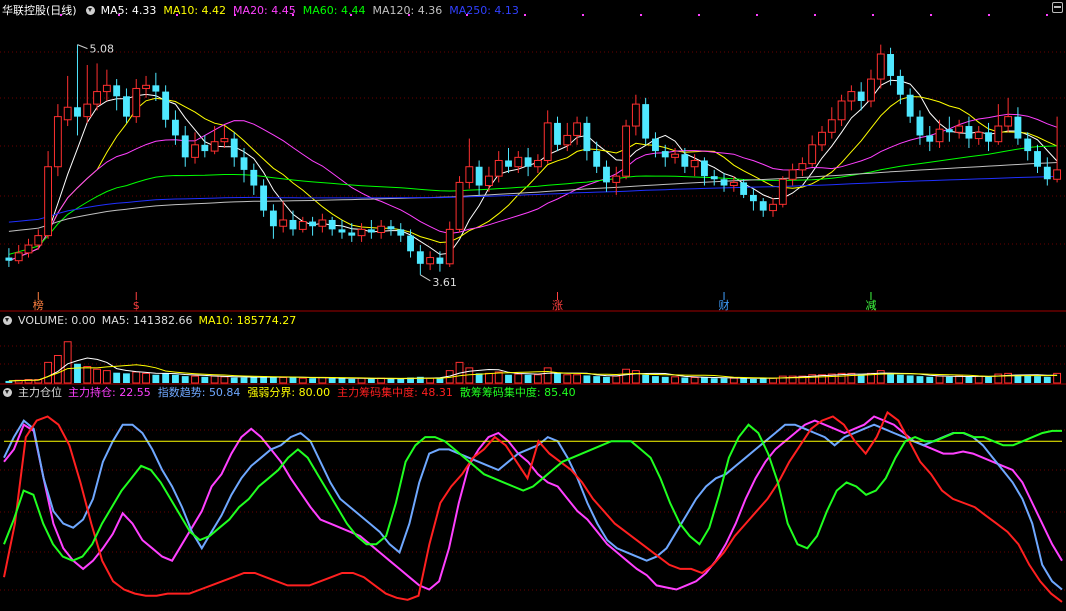 This screenshot has width=1066, height=611. I want to click on indicator-item: 主力筹码集中度: 48.31, so click(395, 392).